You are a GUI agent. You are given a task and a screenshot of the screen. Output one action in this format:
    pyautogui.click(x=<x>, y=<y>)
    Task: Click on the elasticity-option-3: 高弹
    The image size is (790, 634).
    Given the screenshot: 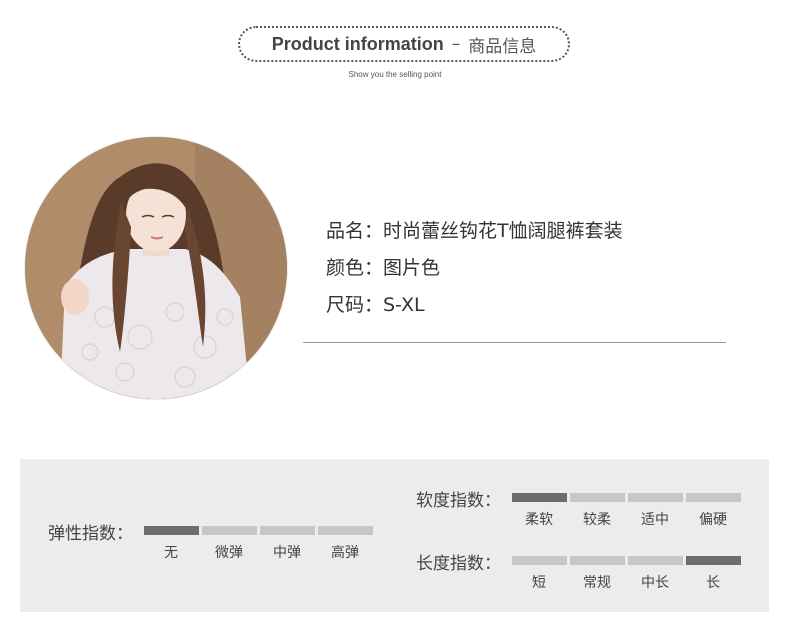 What is the action you would take?
    pyautogui.click(x=345, y=553)
    